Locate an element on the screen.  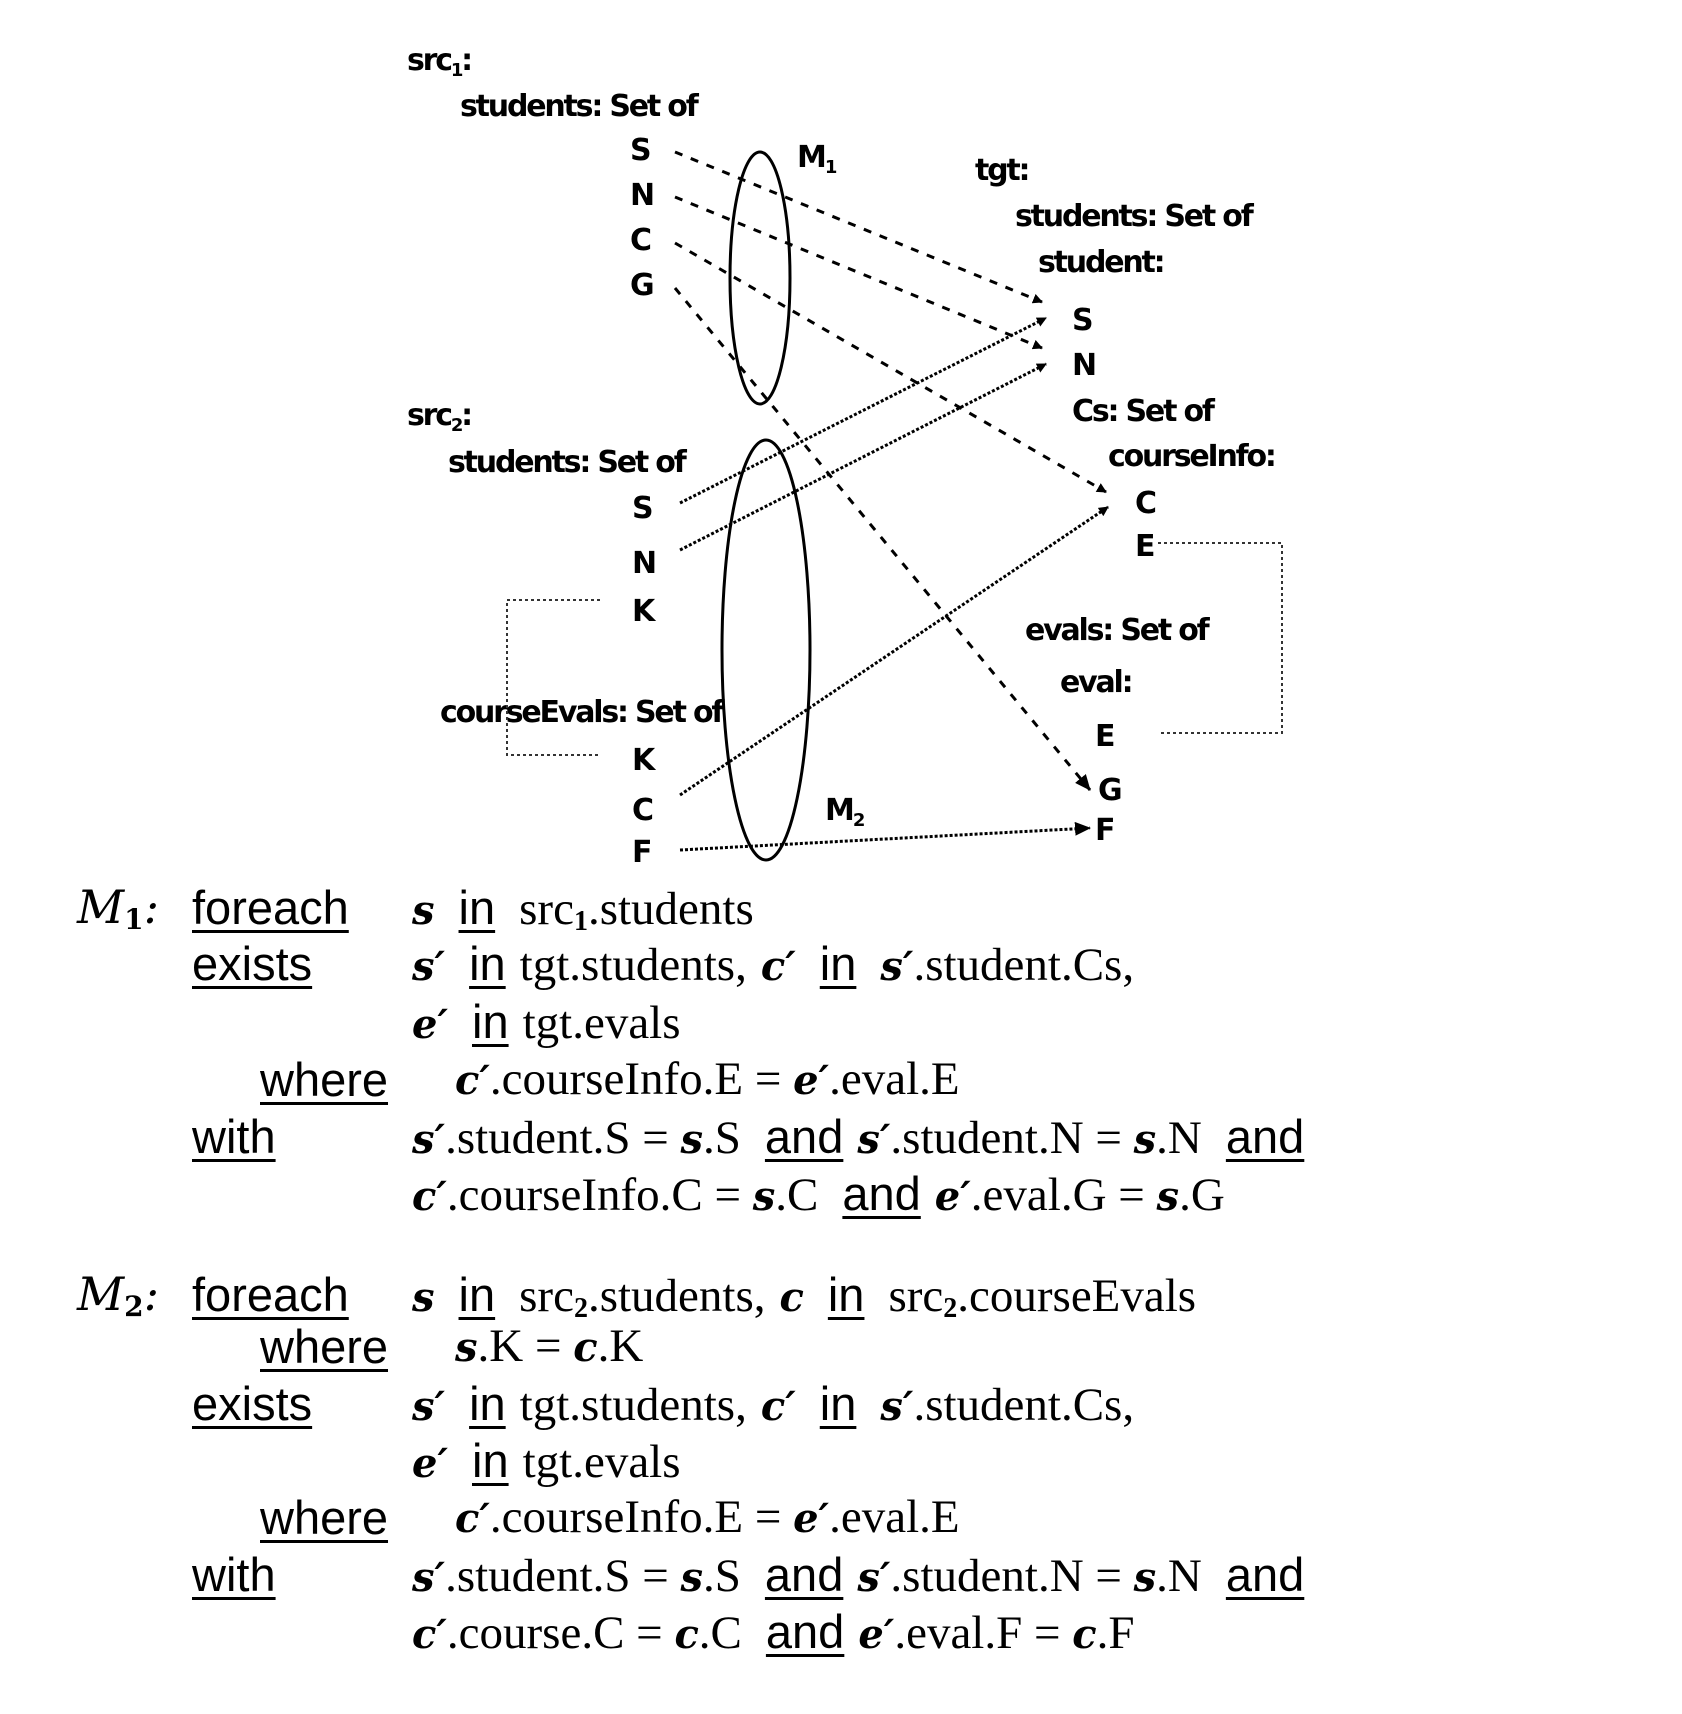
m2-where-keyword: where is located at coordinates (324, 1517).